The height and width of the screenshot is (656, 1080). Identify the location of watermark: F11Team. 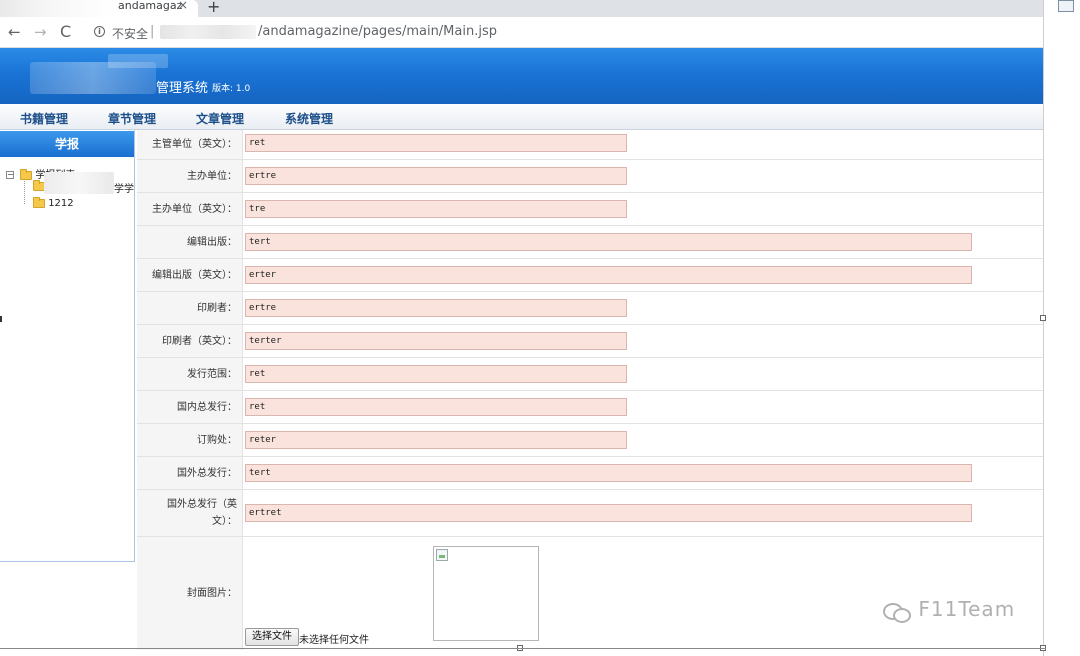
(949, 610).